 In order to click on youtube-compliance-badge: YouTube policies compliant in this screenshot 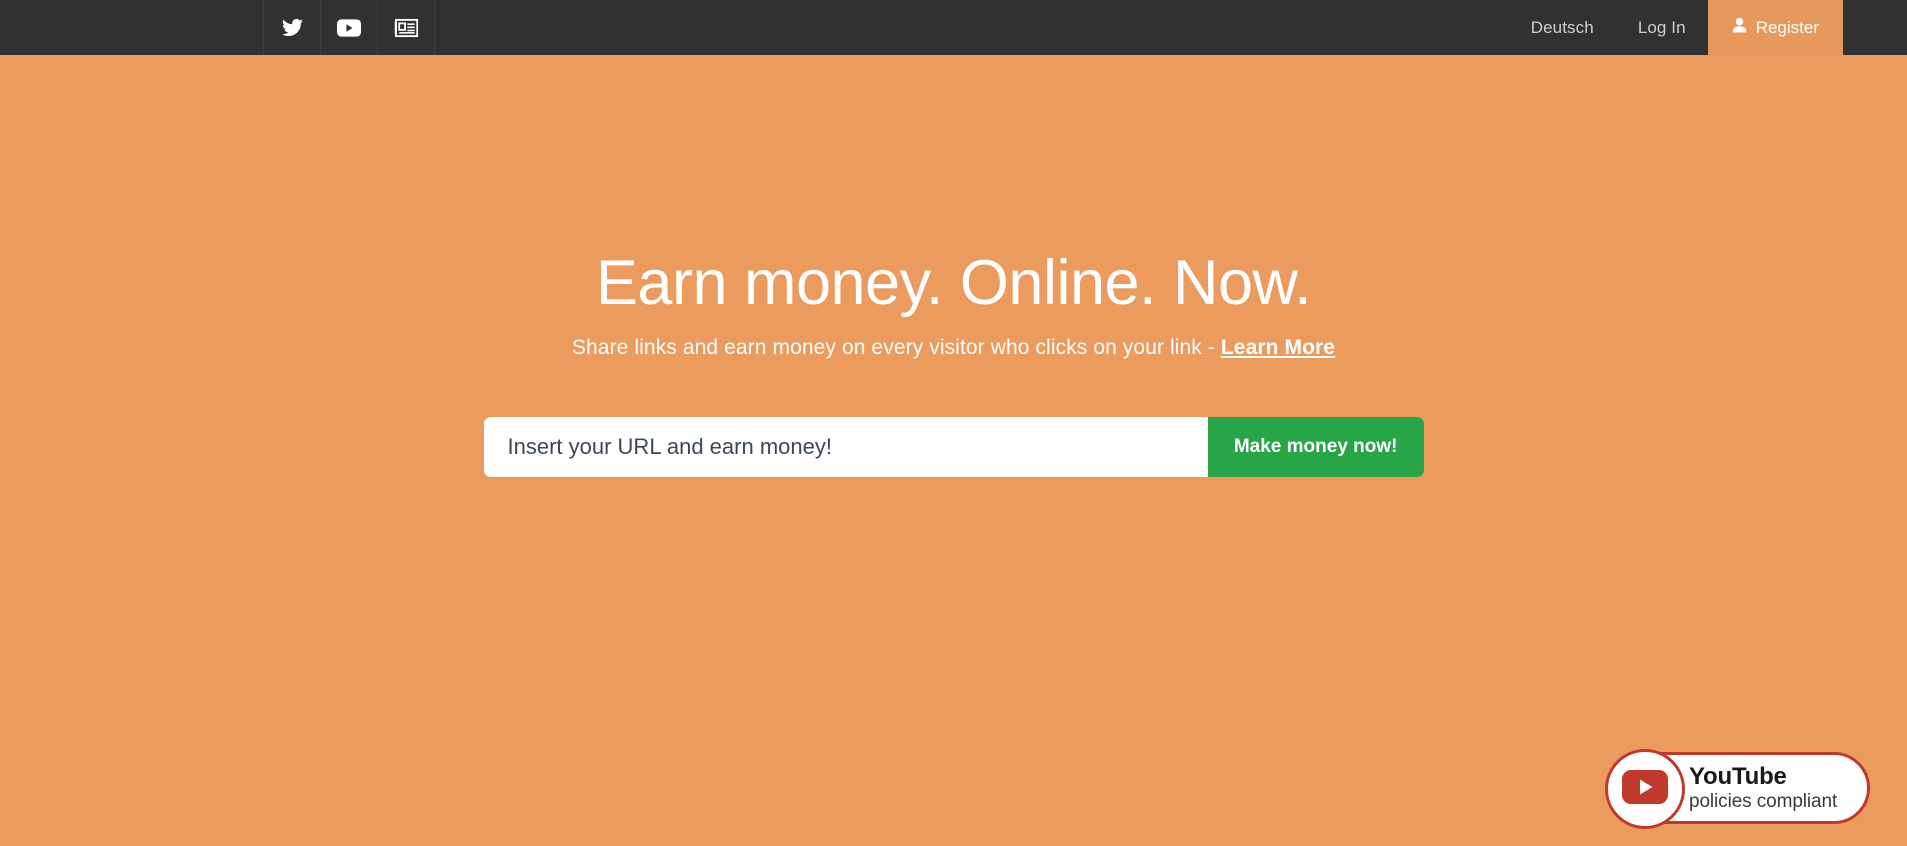, I will do `click(1738, 789)`.